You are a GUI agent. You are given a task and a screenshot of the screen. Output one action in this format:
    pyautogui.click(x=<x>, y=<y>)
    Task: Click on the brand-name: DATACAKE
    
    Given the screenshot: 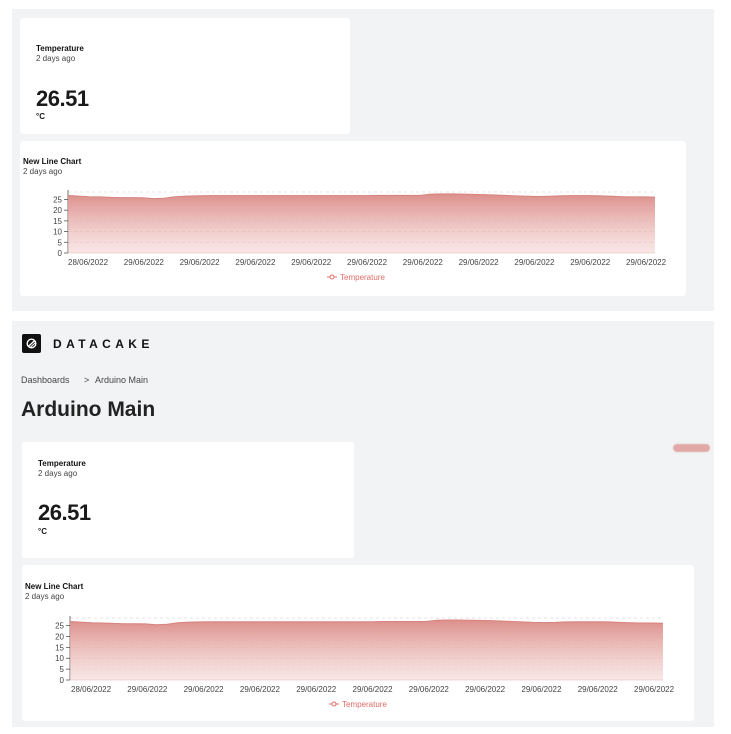 What is the action you would take?
    pyautogui.click(x=103, y=344)
    